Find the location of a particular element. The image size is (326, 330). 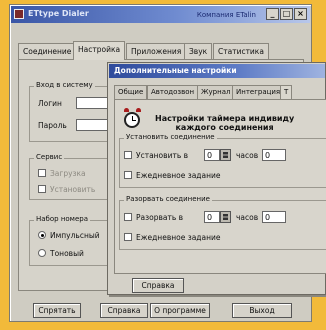

alarm-bell-right is located at coordinates (138, 110).